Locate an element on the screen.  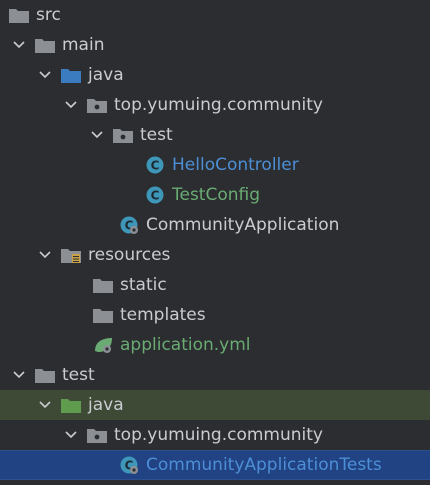
tree-node-test-config: C TestConfig is located at coordinates (215, 195).